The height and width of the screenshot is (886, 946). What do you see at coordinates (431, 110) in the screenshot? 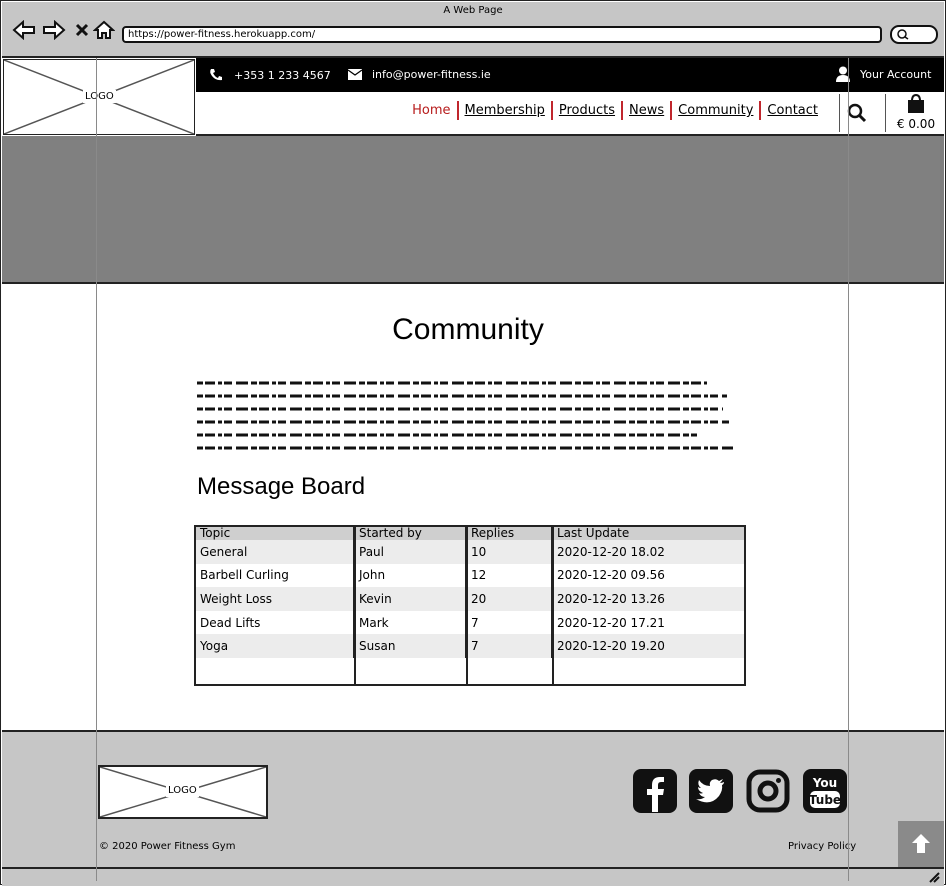
I see `nav-home: Home` at bounding box center [431, 110].